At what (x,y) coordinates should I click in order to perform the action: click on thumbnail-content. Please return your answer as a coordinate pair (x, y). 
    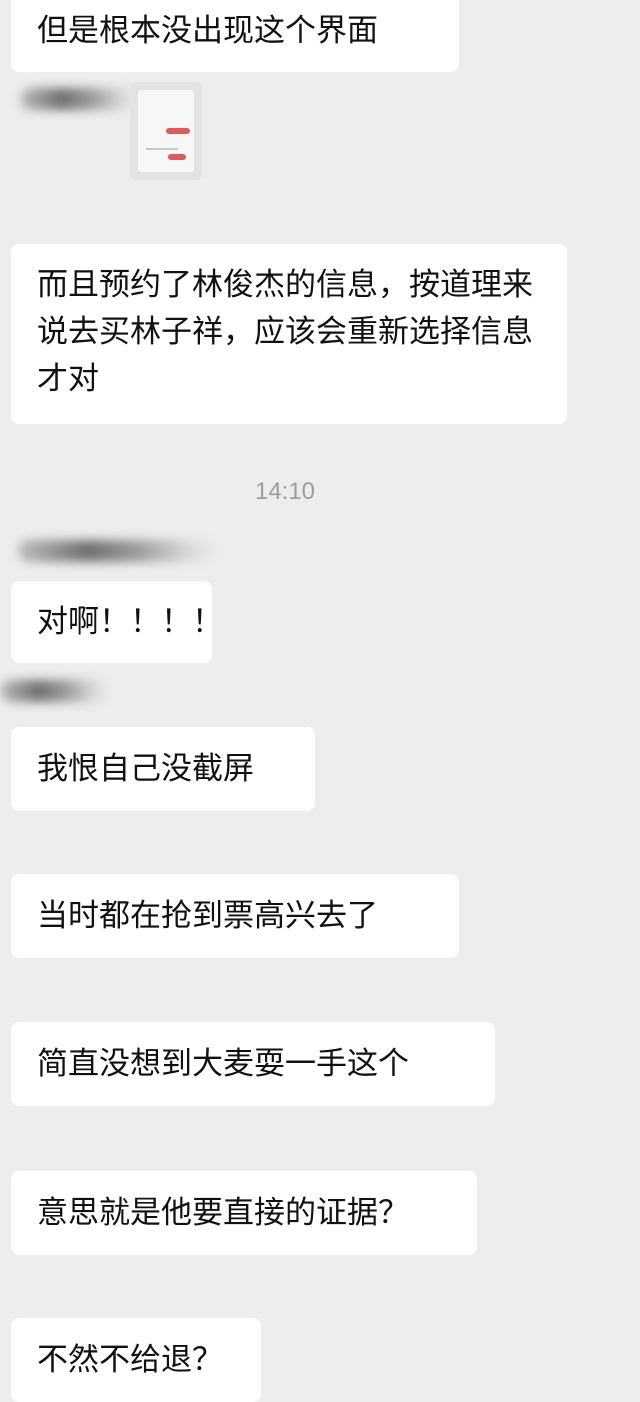
    Looking at the image, I should click on (166, 131).